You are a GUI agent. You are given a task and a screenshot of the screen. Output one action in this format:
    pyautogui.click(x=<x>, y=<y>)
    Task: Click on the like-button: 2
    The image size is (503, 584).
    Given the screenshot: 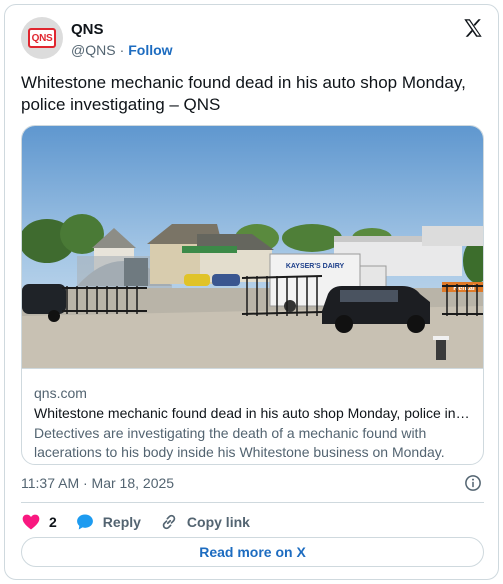 What is the action you would take?
    pyautogui.click(x=39, y=522)
    